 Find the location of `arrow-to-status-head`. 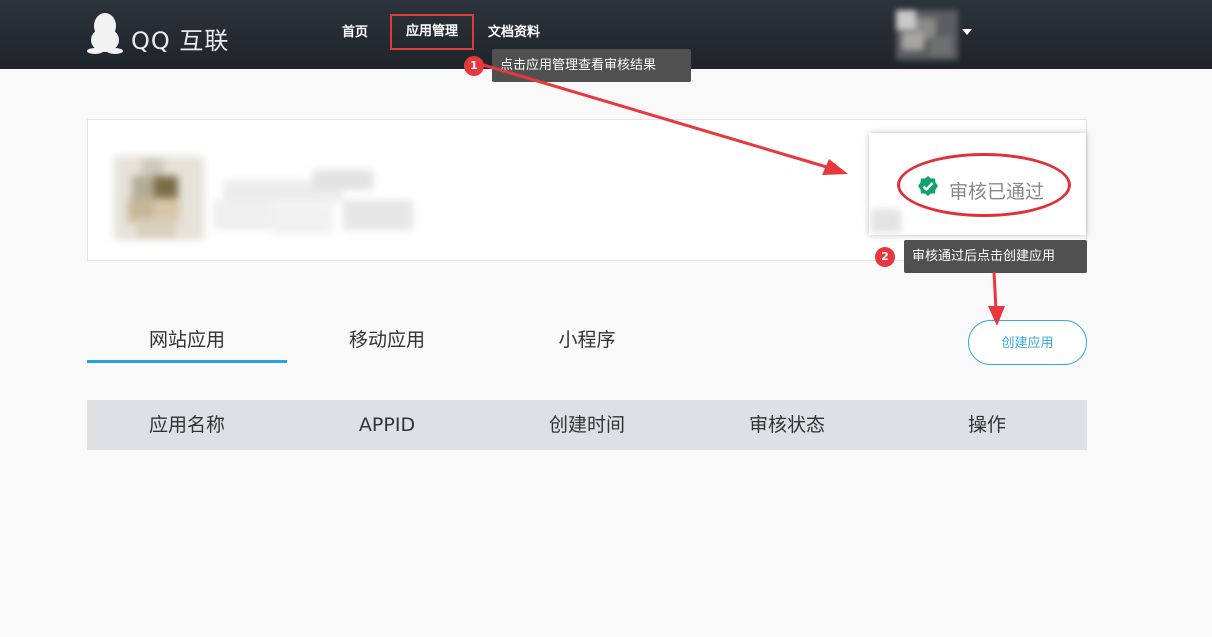

arrow-to-status-head is located at coordinates (835, 167).